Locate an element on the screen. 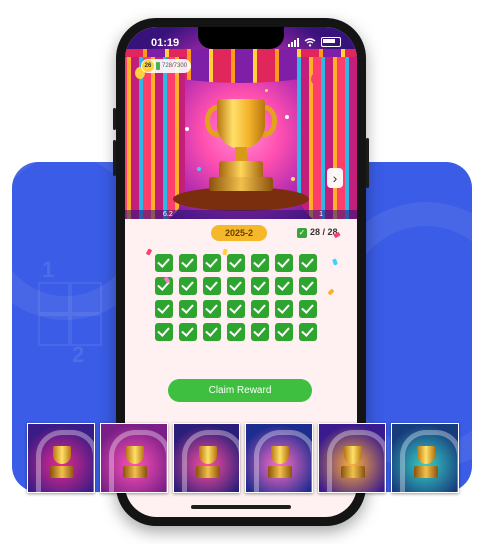  theme-thumbnail-spotlight-show is located at coordinates (352, 458).